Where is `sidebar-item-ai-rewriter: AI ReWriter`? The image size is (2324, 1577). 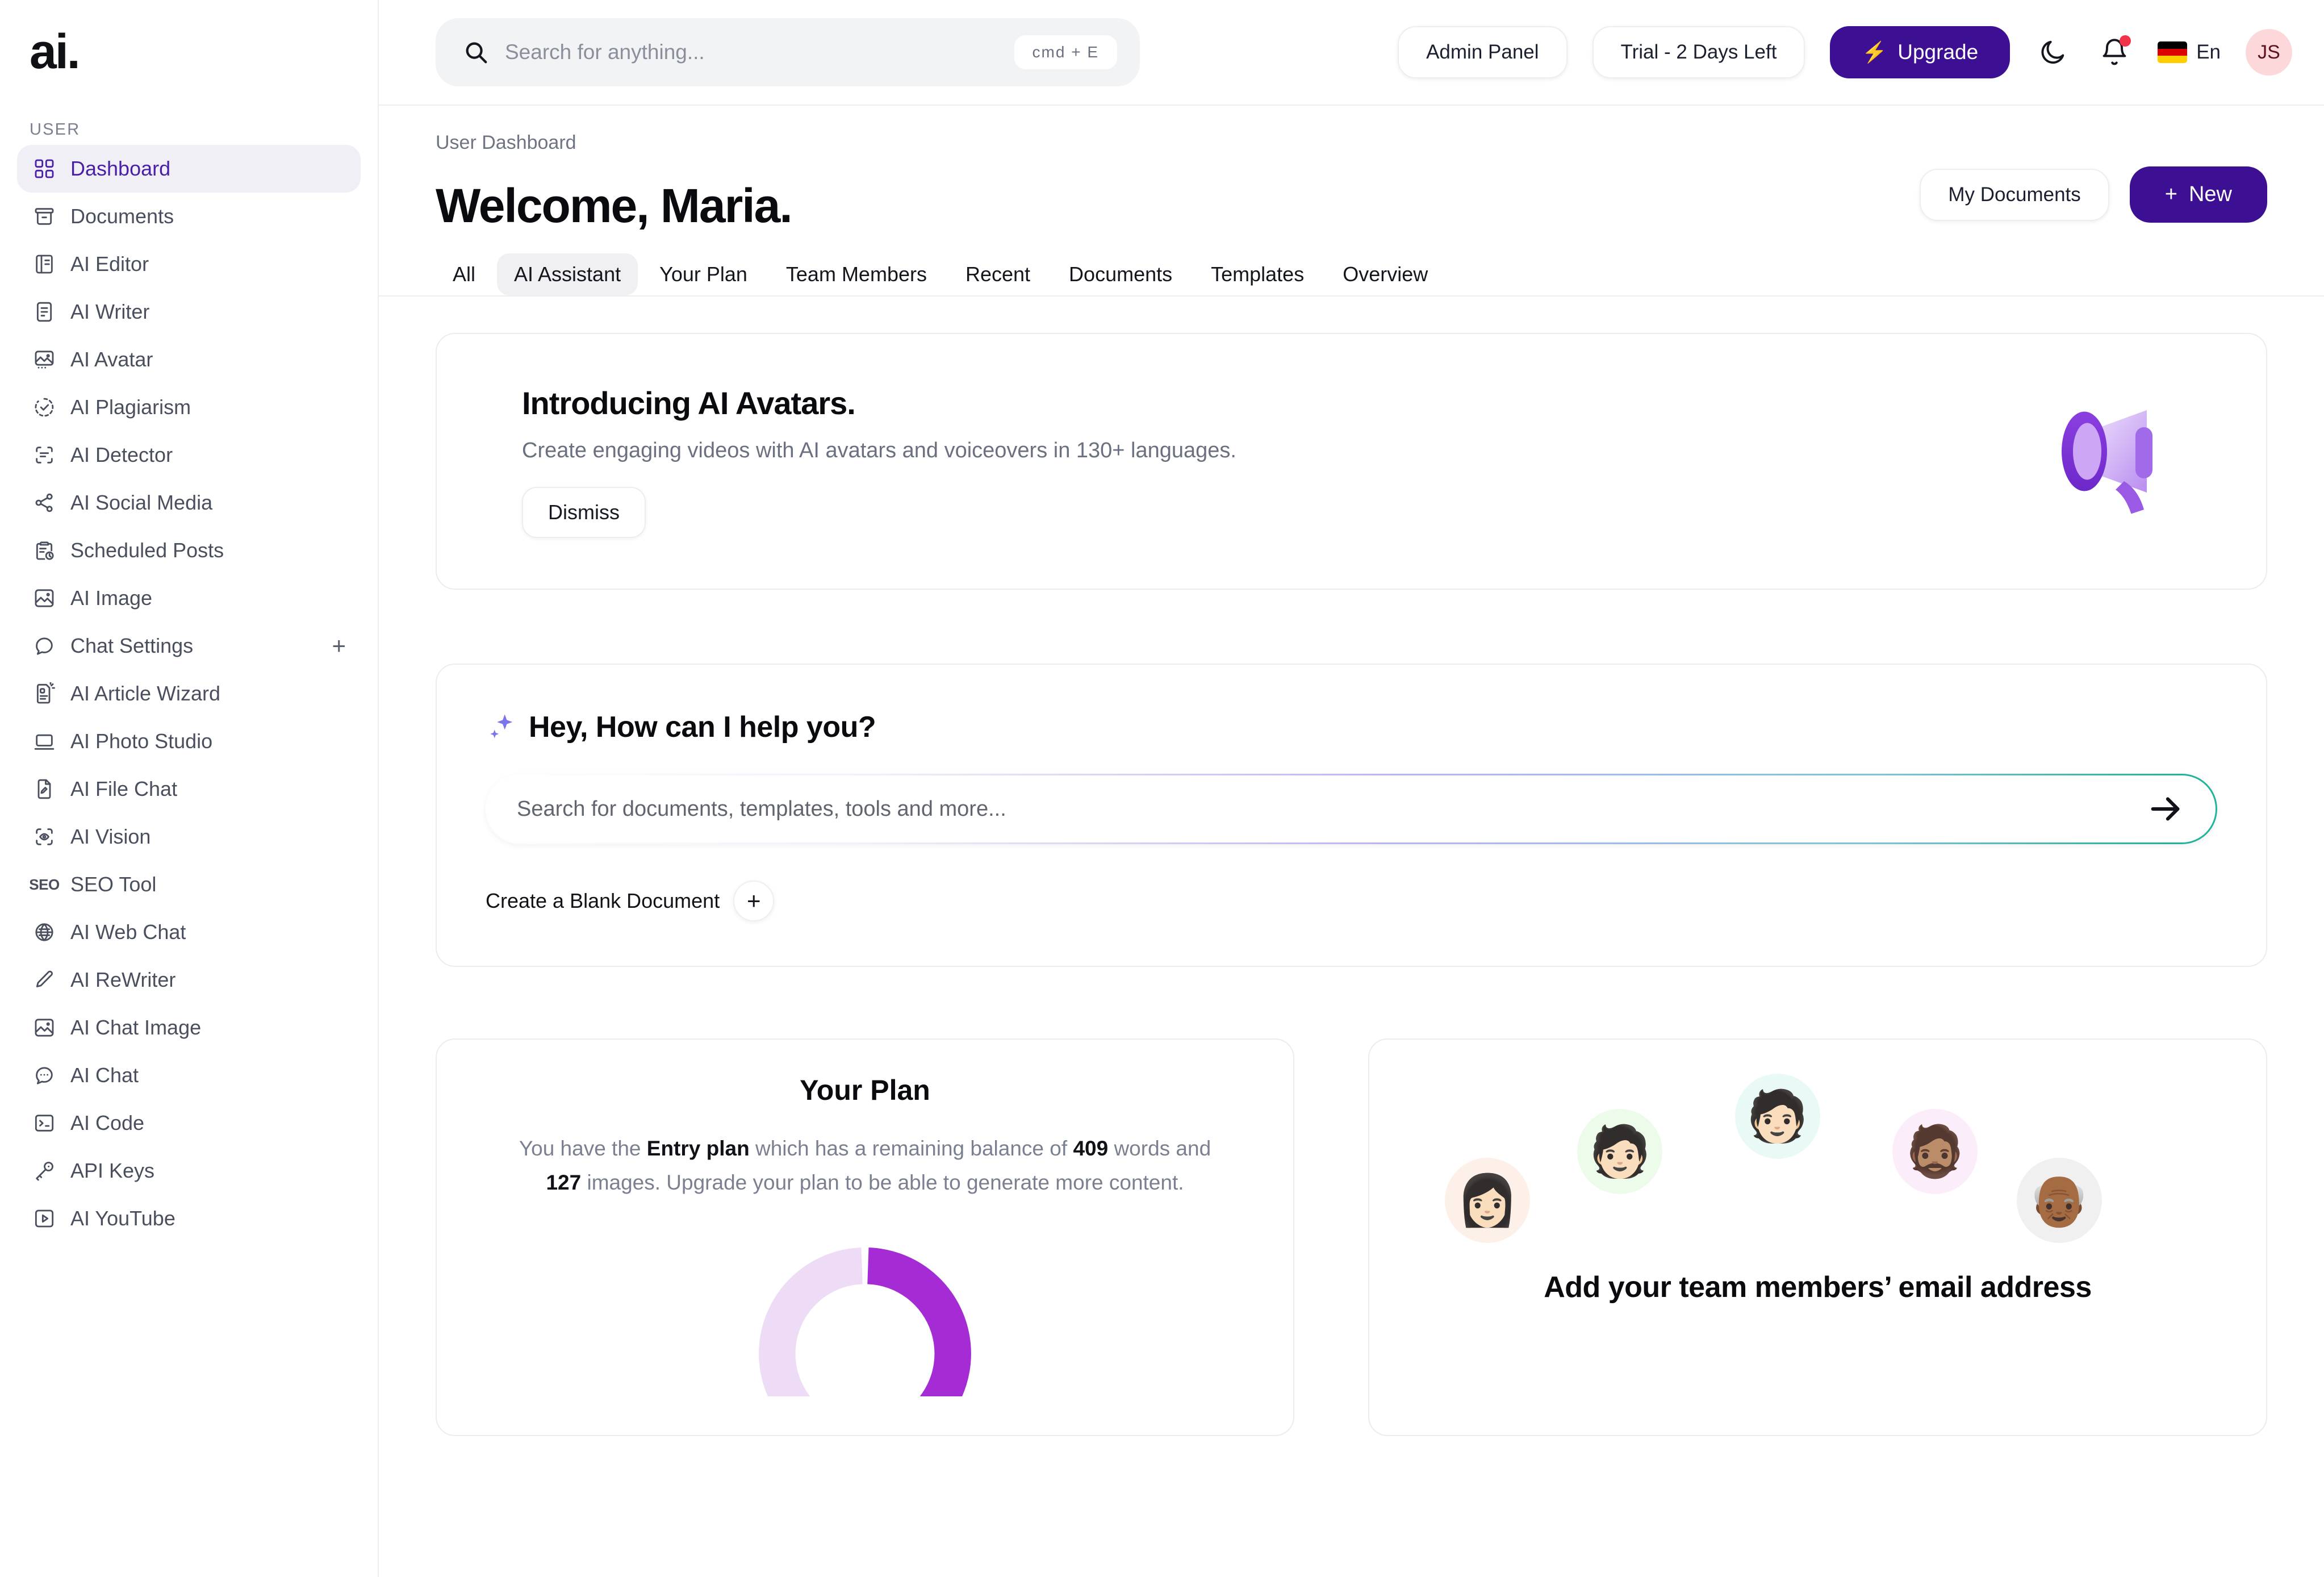
sidebar-item-ai-rewriter: AI ReWriter is located at coordinates (189, 980).